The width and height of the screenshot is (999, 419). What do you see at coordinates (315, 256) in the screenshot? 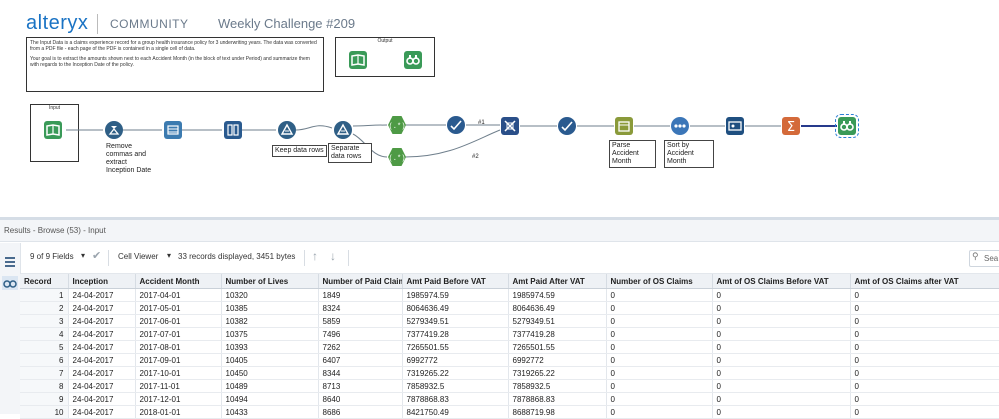
I see `arrow-up-icon: ↑` at bounding box center [315, 256].